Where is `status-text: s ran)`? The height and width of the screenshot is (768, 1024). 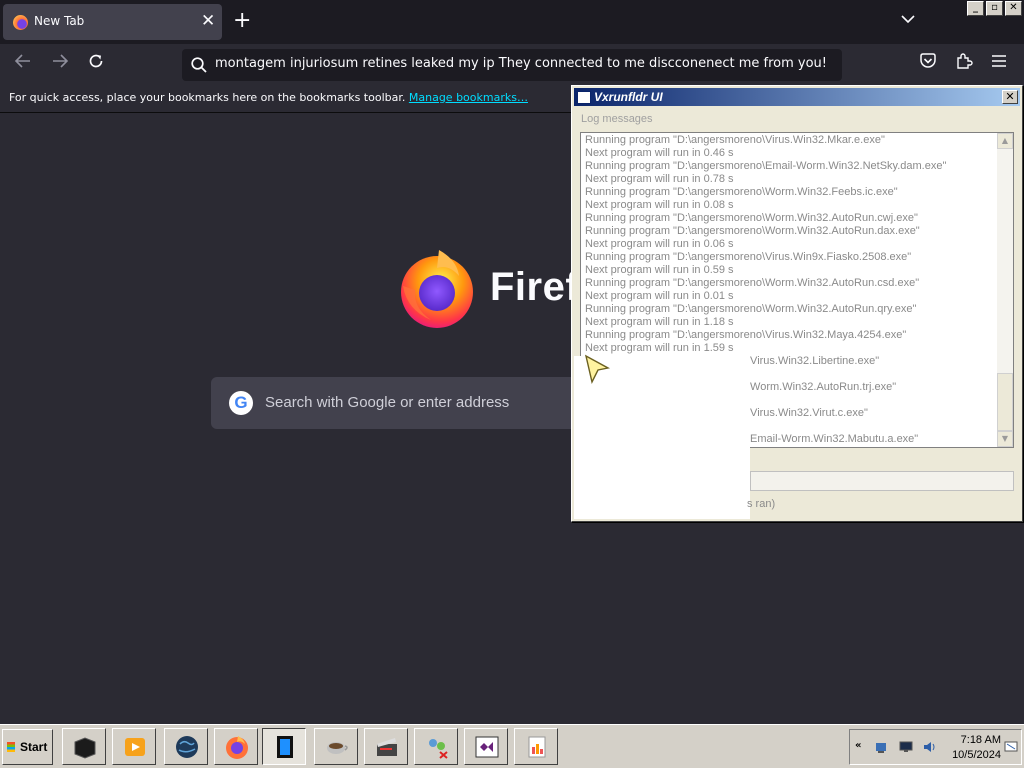
status-text: s ran) is located at coordinates (761, 504).